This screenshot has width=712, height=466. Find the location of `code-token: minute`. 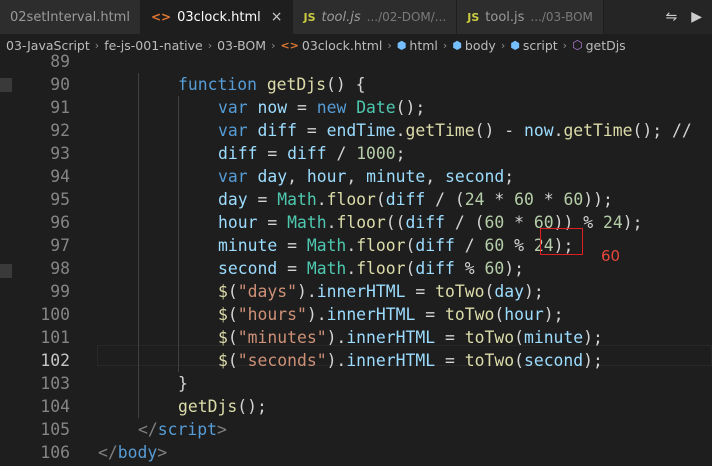

code-token: minute is located at coordinates (248, 245).